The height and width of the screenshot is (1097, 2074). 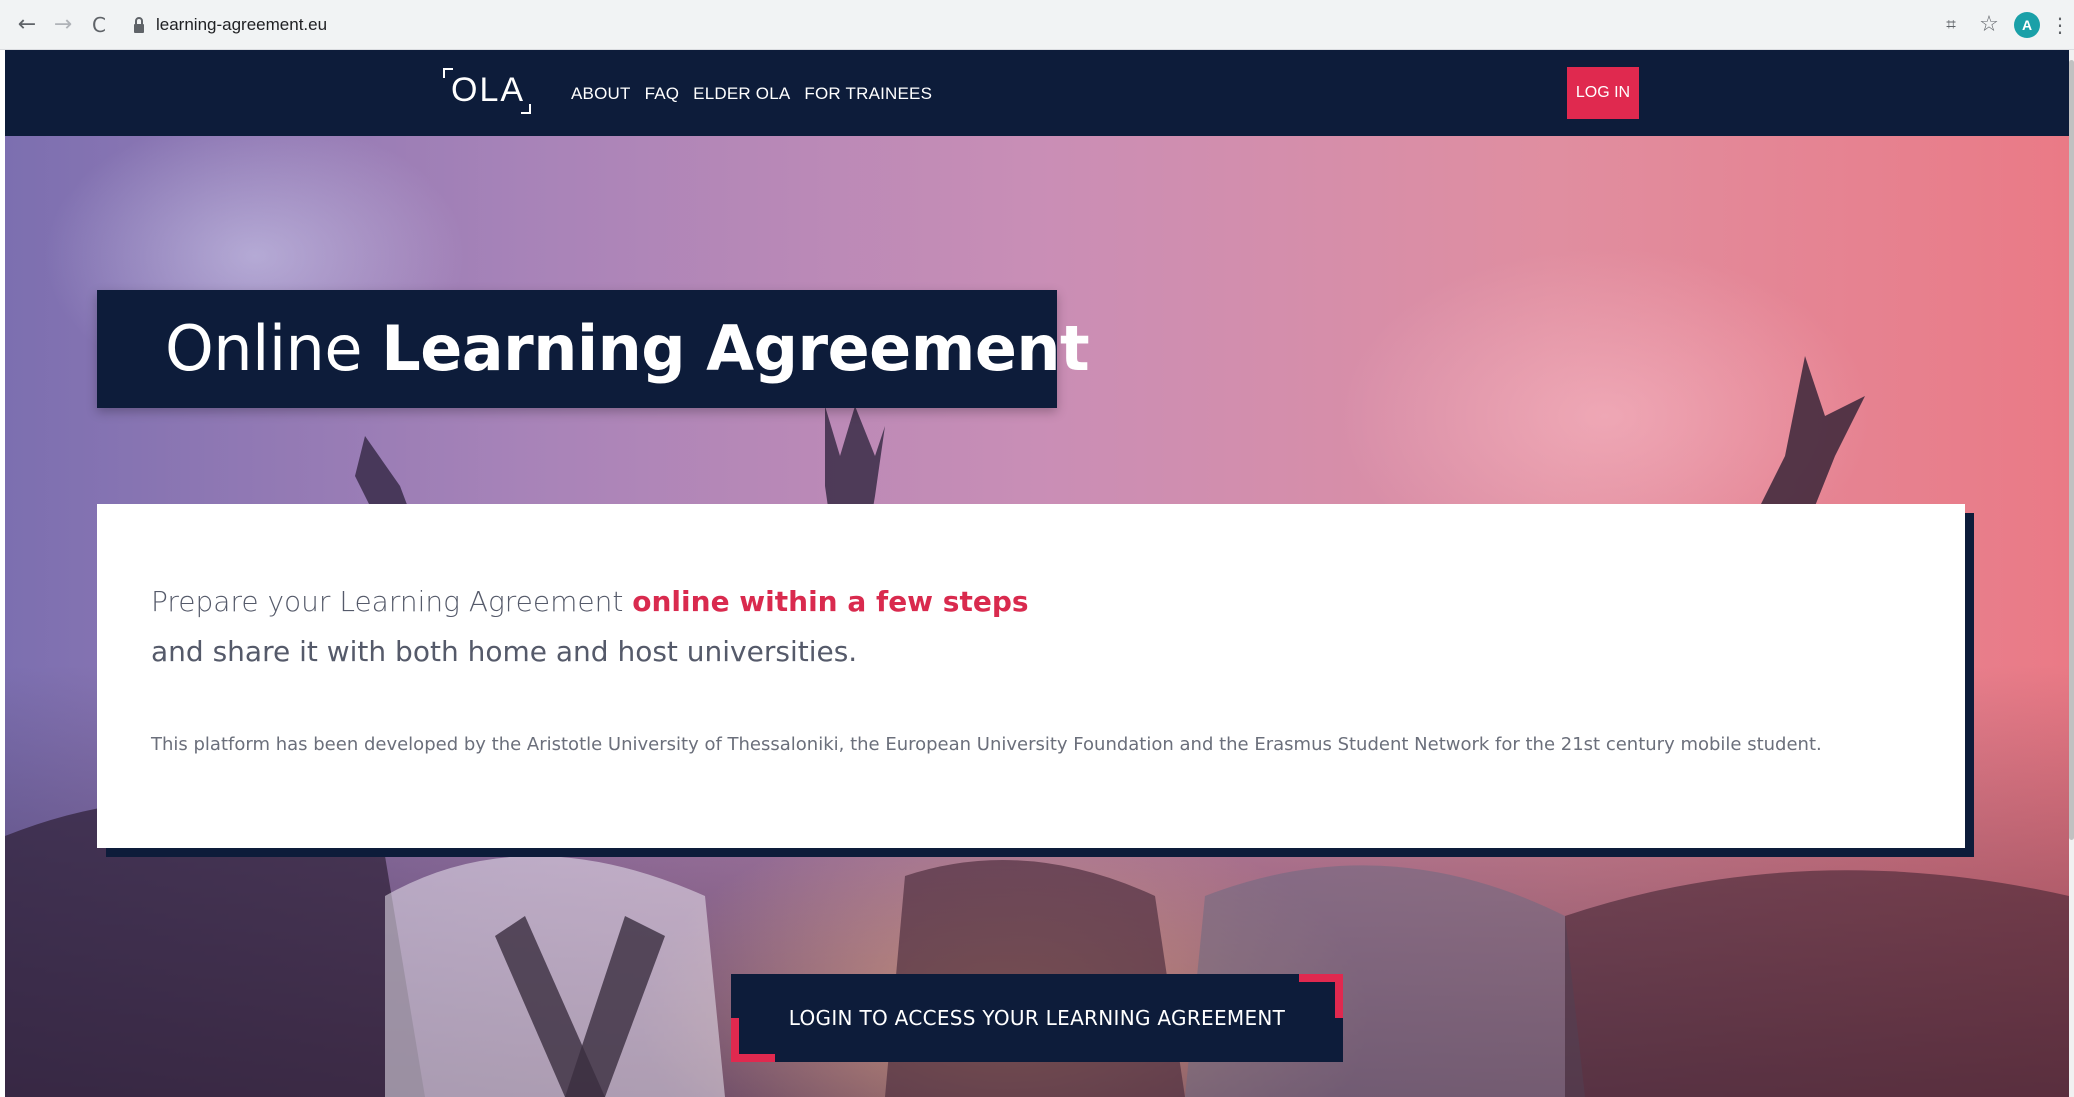 I want to click on cta-corner-bottom-left, so click(x=753, y=1040).